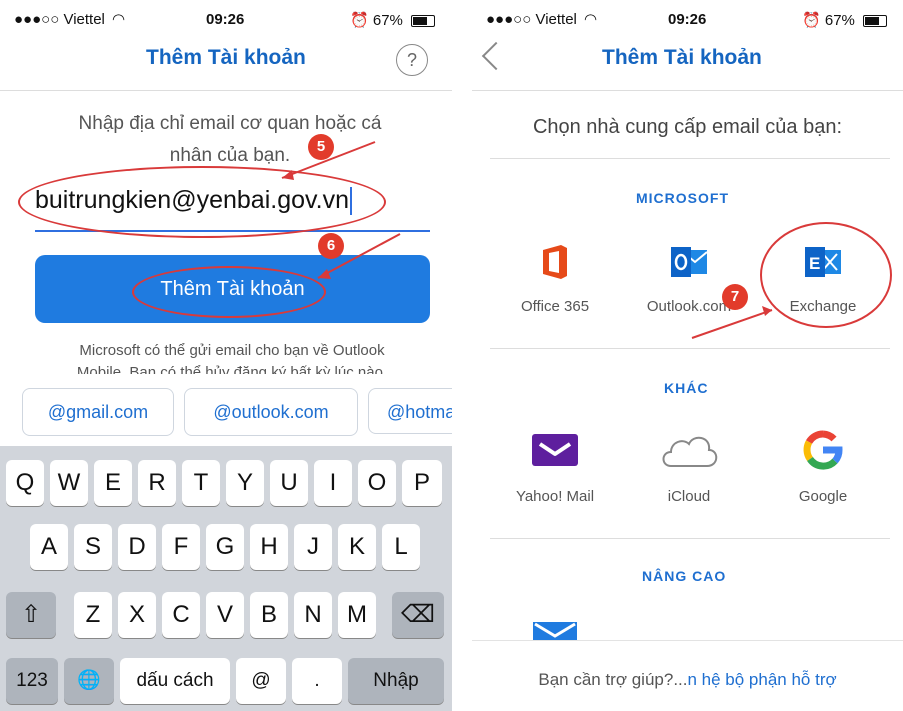 Image resolution: width=903 pixels, height=711 pixels. Describe the element at coordinates (269, 615) in the screenshot. I see `key-b: B` at that location.